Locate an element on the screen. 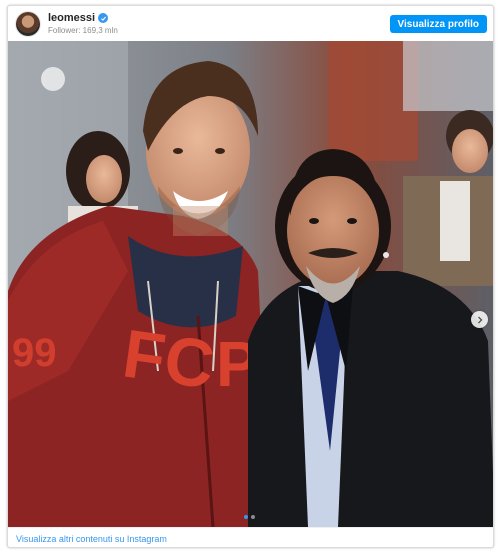 The width and height of the screenshot is (501, 552). username-row: leomessi is located at coordinates (78, 18).